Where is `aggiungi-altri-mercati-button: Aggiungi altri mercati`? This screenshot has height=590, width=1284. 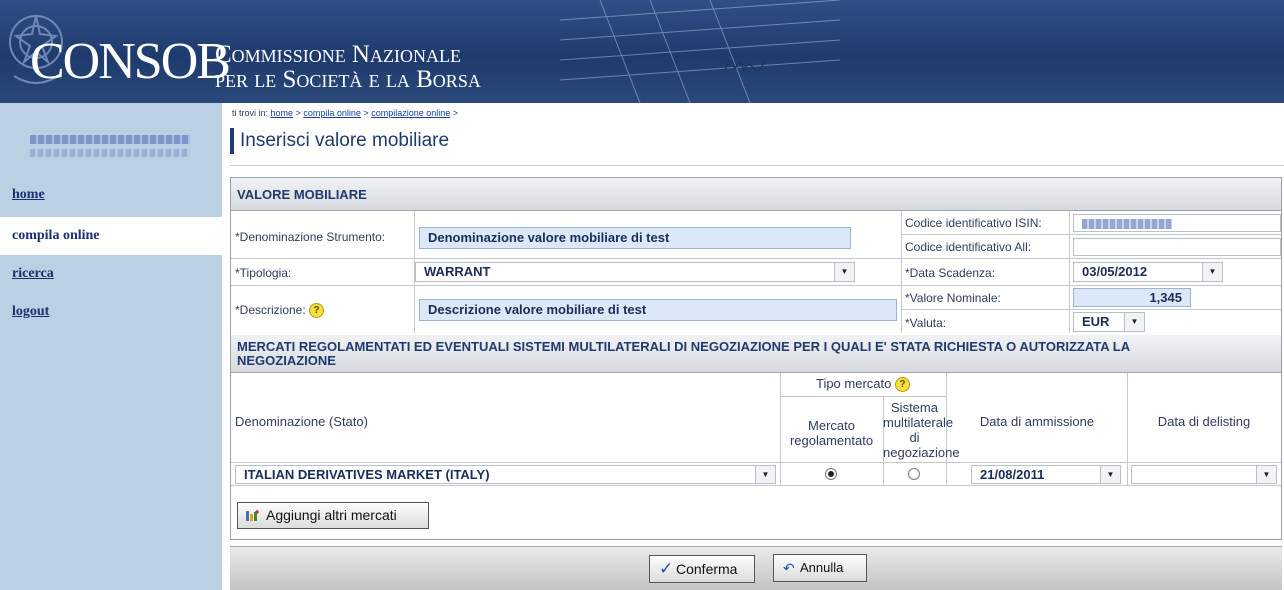 aggiungi-altri-mercati-button: Aggiungi altri mercati is located at coordinates (333, 515).